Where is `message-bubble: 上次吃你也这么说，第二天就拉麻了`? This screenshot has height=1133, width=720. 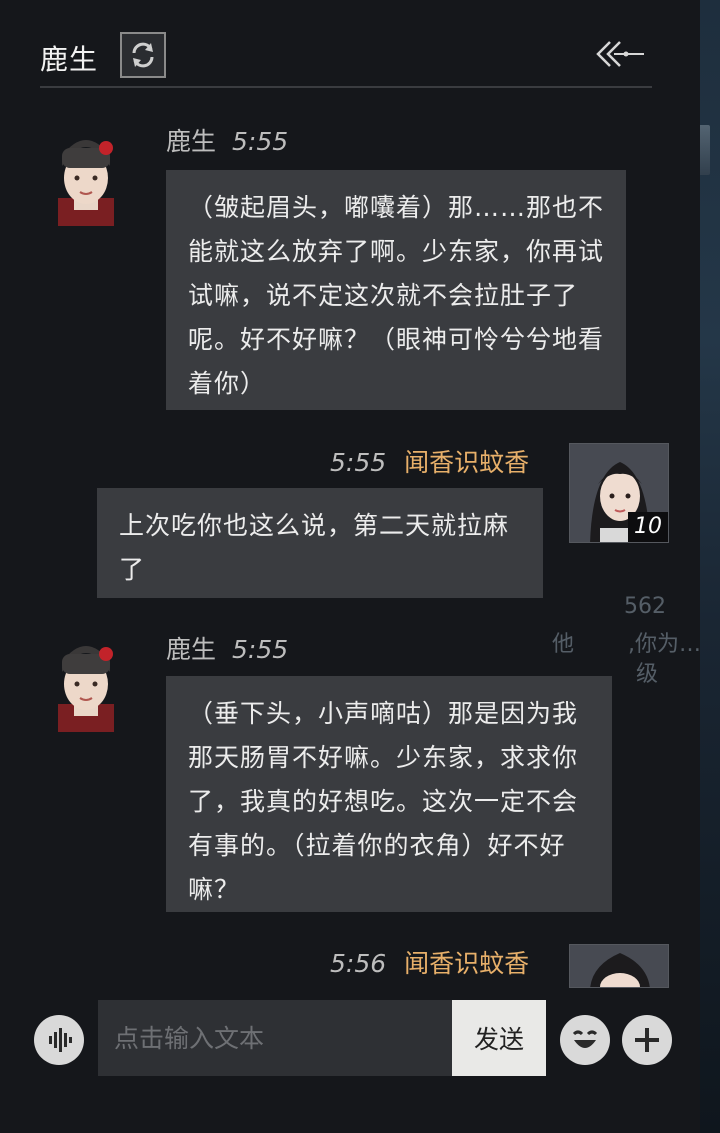 message-bubble: 上次吃你也这么说，第二天就拉麻了 is located at coordinates (320, 543).